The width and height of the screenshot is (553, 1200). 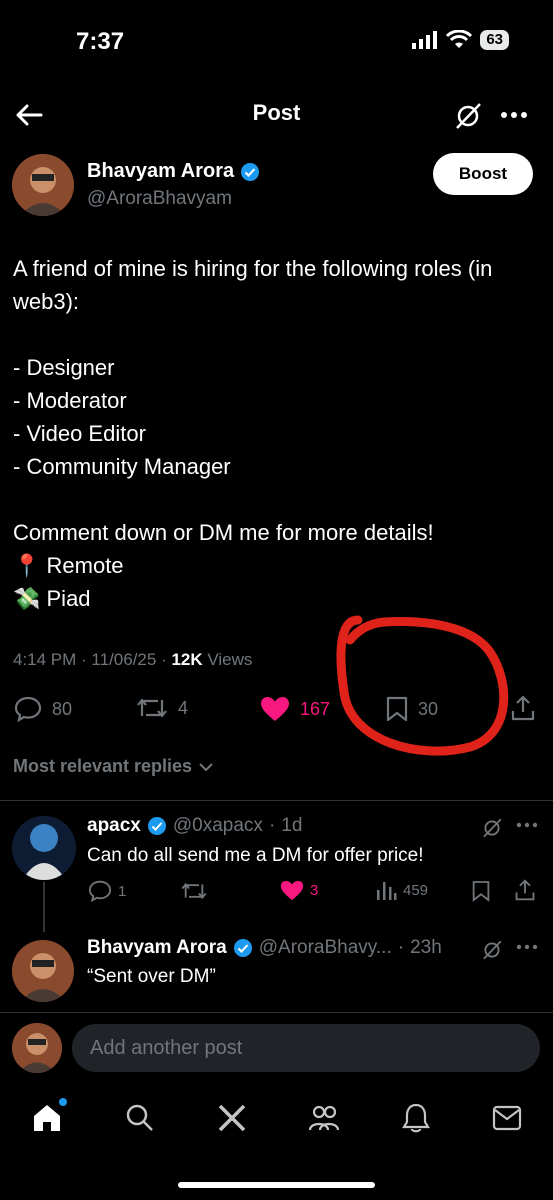 What do you see at coordinates (161, 171) in the screenshot?
I see `author-name: Bhavyam Arora` at bounding box center [161, 171].